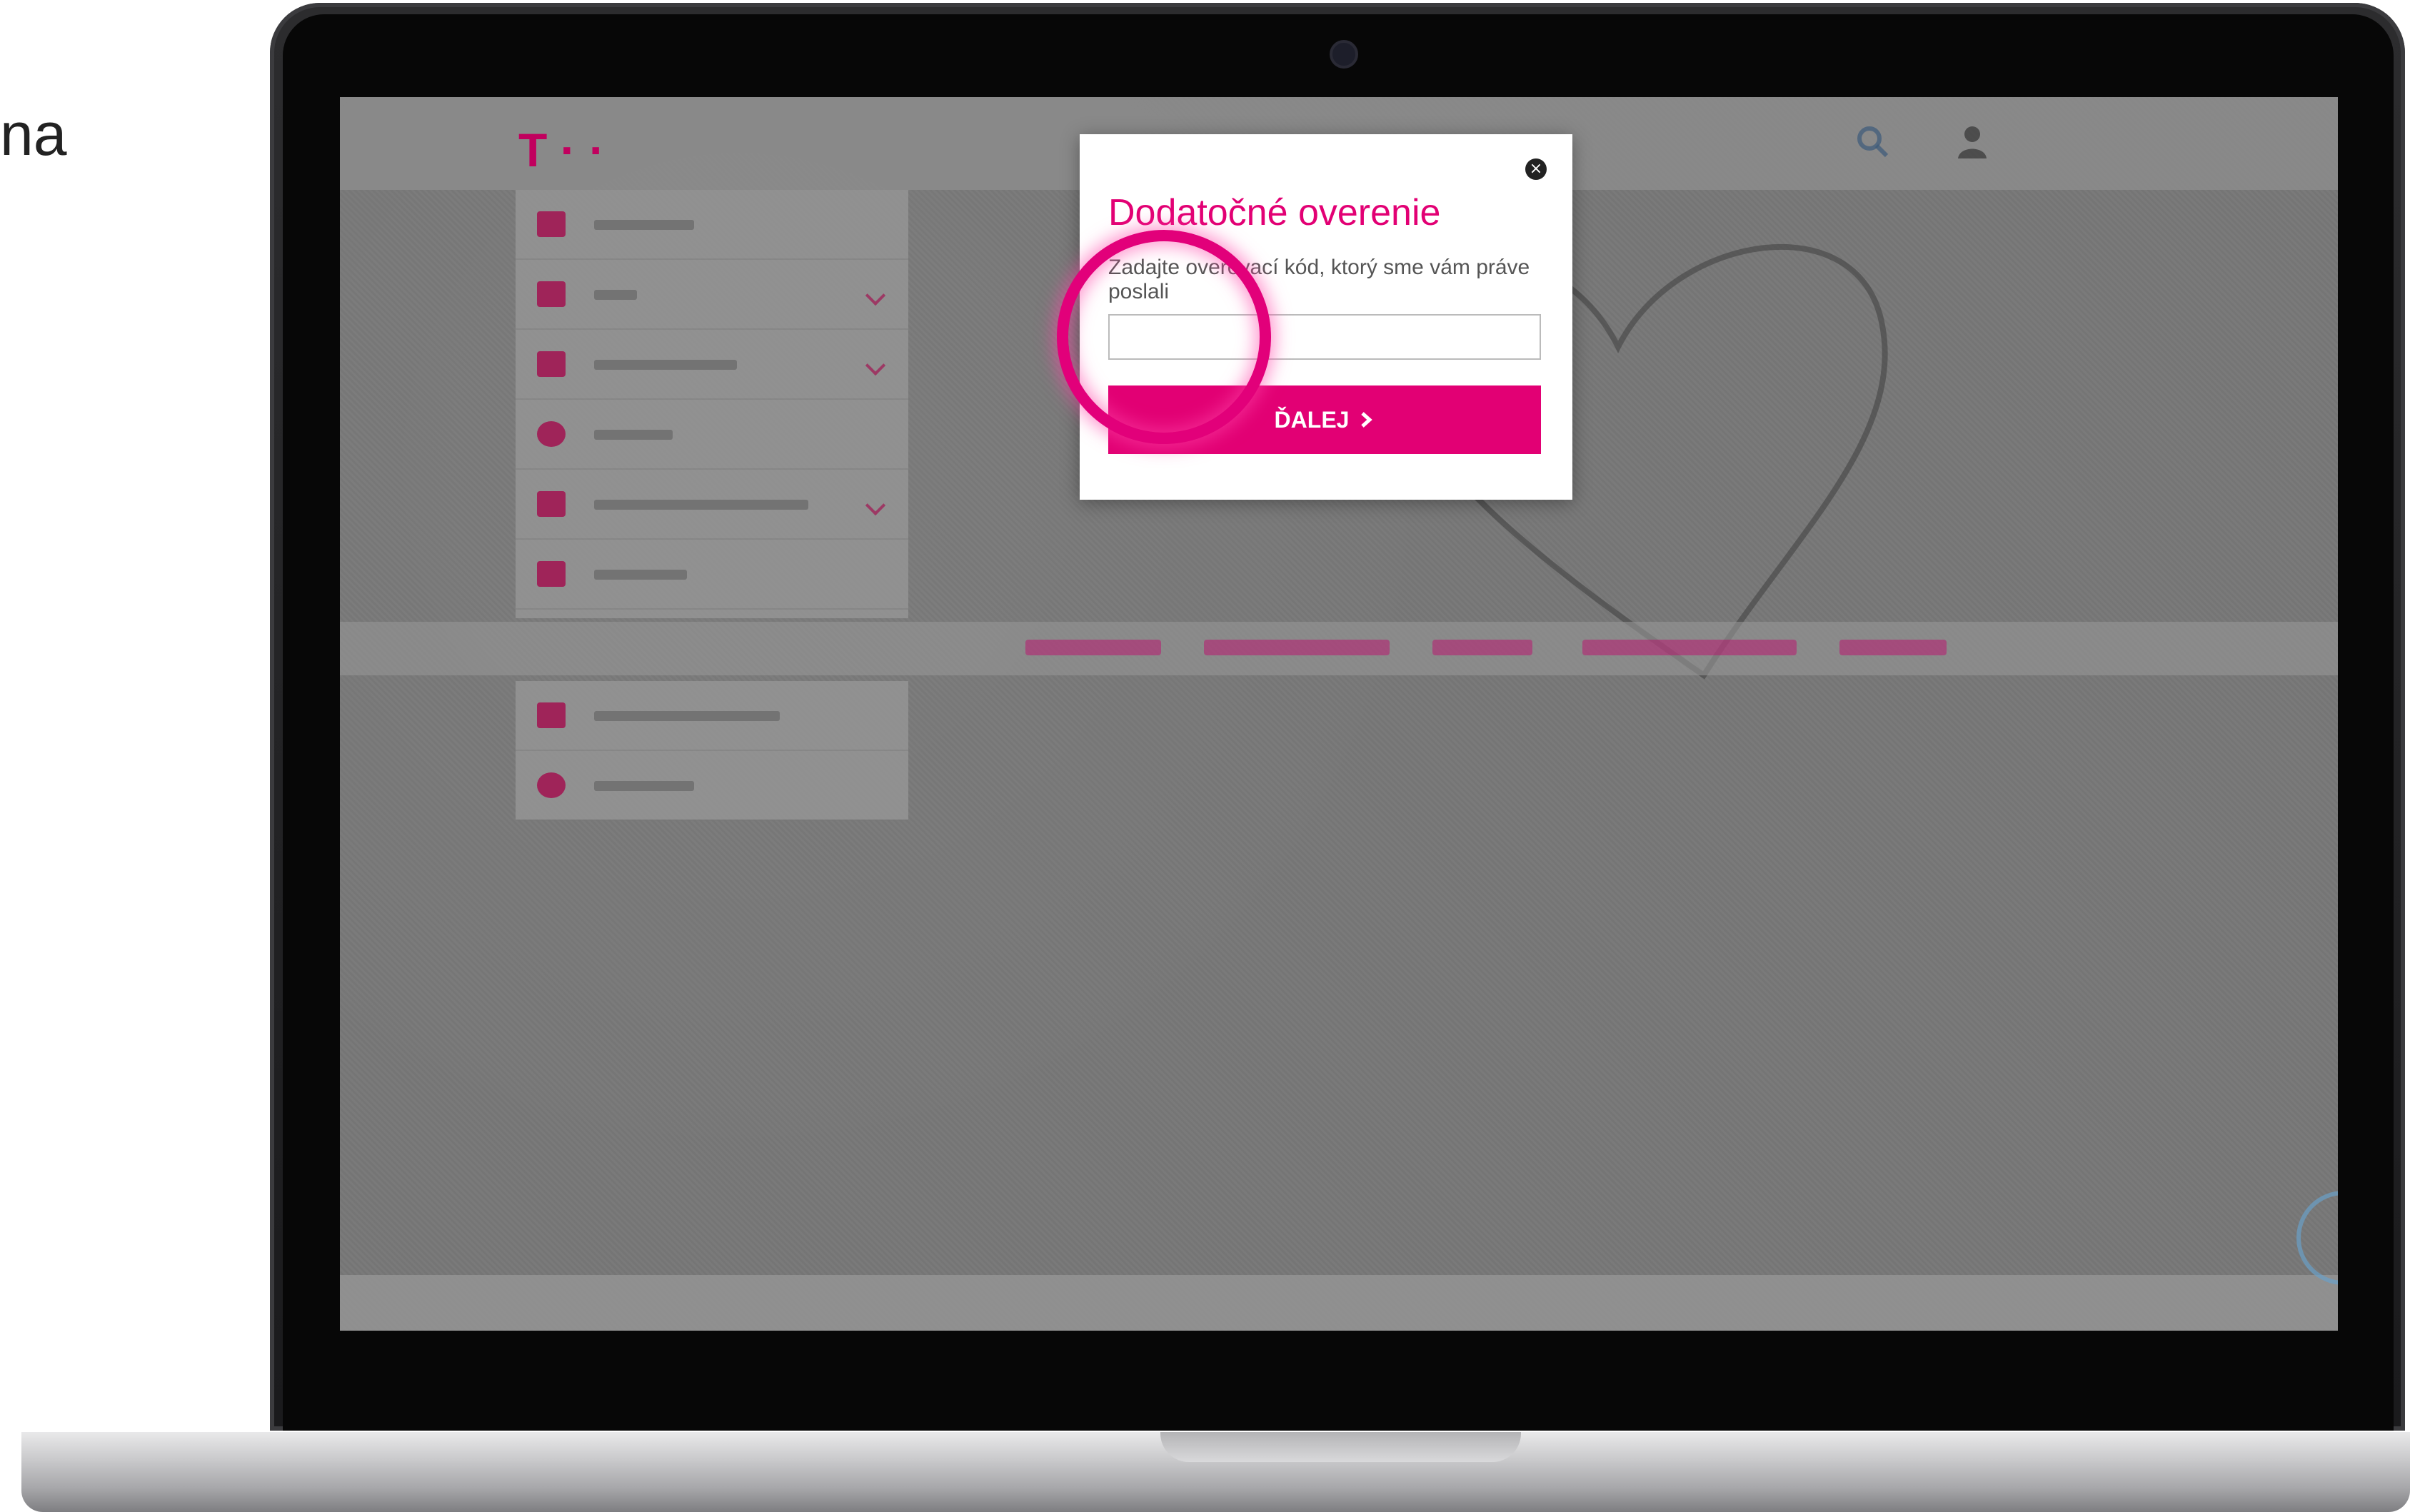  What do you see at coordinates (551, 785) in the screenshot?
I see `logout-icon` at bounding box center [551, 785].